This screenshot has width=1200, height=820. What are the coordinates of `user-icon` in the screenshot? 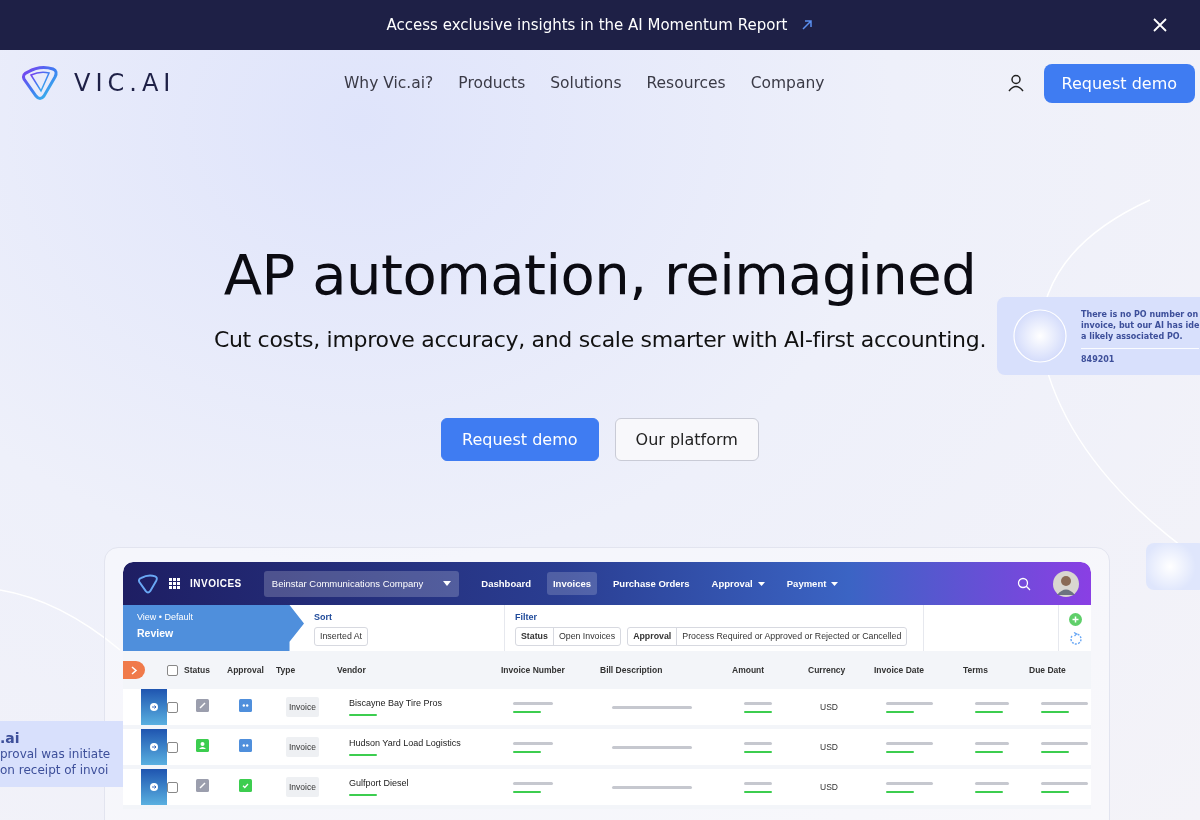 It's located at (1015, 83).